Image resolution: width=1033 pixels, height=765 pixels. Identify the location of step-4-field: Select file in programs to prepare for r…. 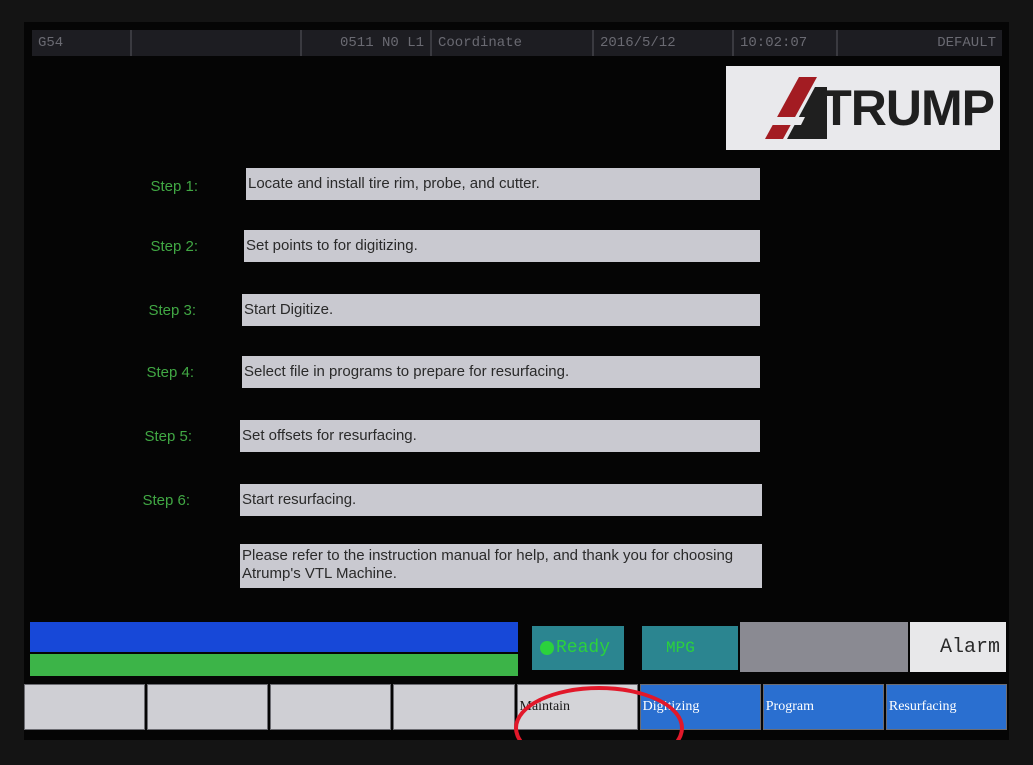
(501, 372).